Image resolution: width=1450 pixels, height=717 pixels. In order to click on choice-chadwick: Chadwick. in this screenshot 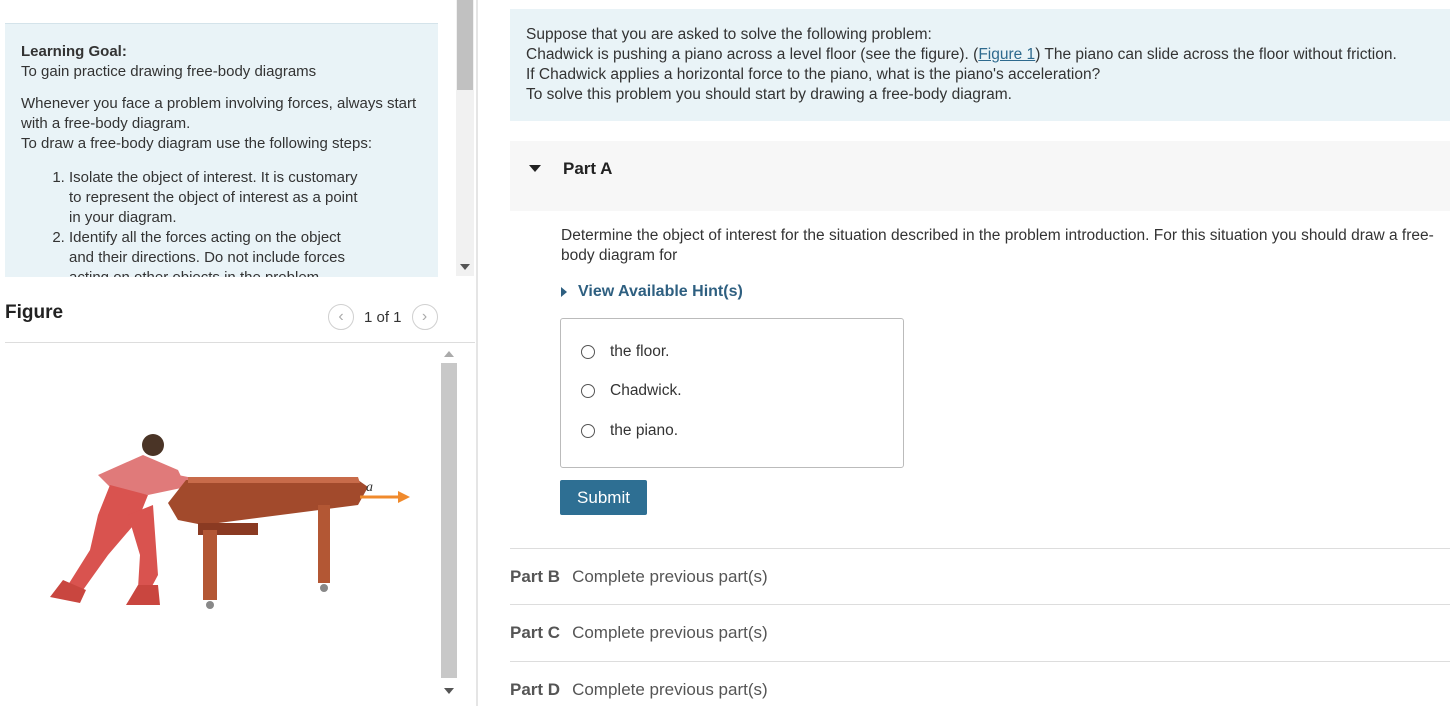, I will do `click(631, 391)`.